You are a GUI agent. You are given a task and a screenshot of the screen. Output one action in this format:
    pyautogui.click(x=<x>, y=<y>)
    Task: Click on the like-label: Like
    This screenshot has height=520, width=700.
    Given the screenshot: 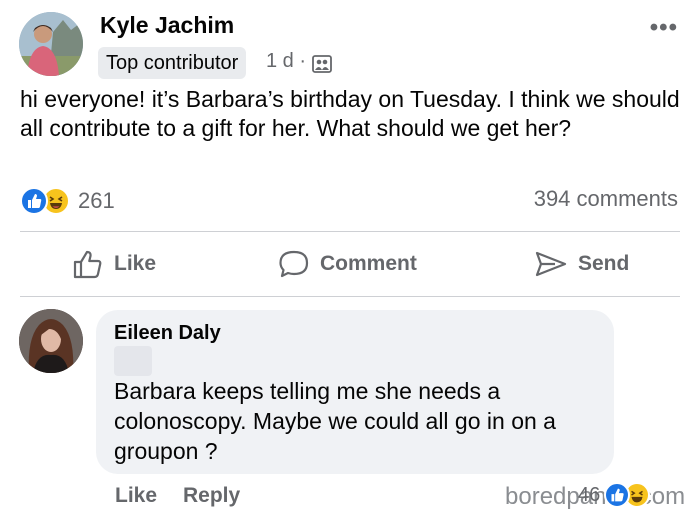 What is the action you would take?
    pyautogui.click(x=135, y=263)
    